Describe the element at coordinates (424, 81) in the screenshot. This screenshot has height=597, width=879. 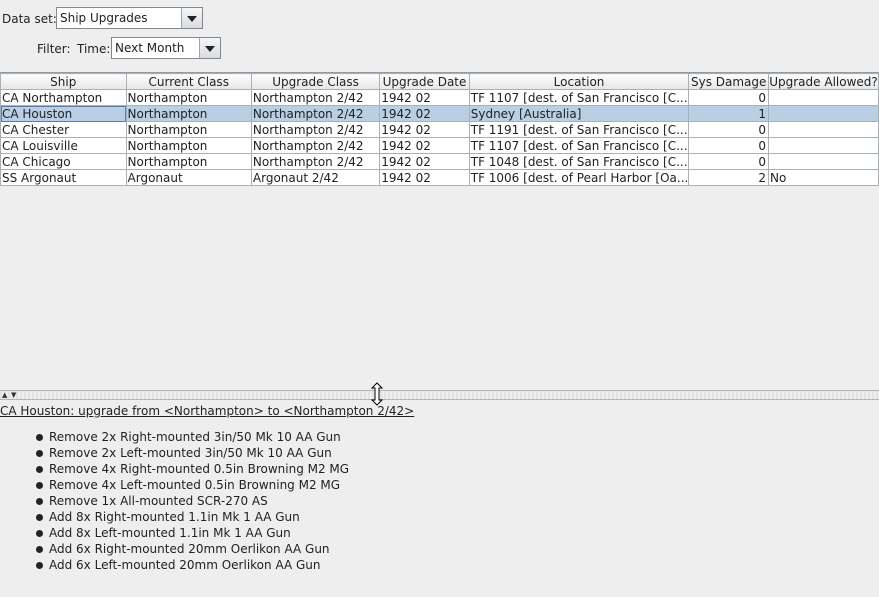
I see `column-header: Upgrade Date` at that location.